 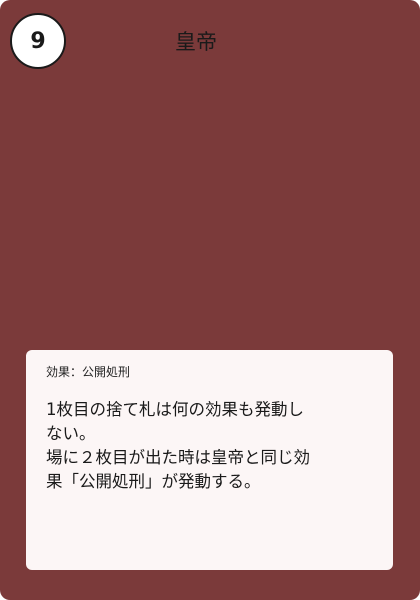 What do you see at coordinates (175, 409) in the screenshot?
I see `effect-line: 1枚目の捨て札は何の効果も発動し` at bounding box center [175, 409].